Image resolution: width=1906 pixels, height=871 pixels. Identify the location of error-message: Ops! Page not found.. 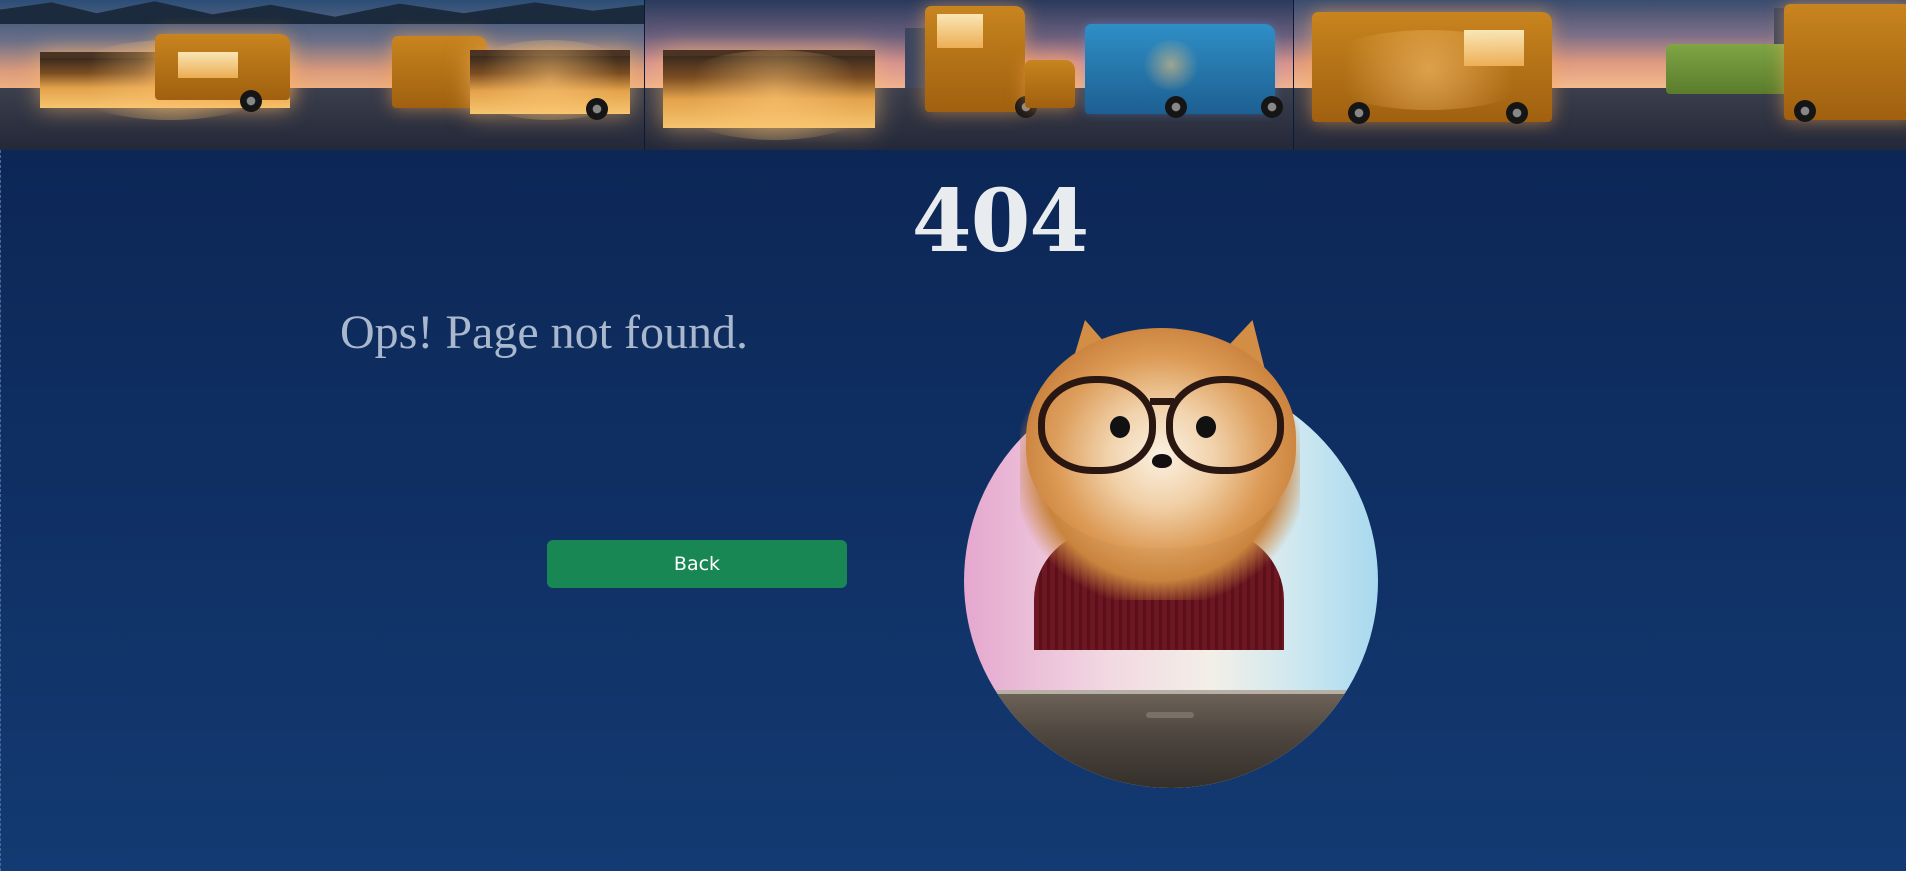
(544, 332).